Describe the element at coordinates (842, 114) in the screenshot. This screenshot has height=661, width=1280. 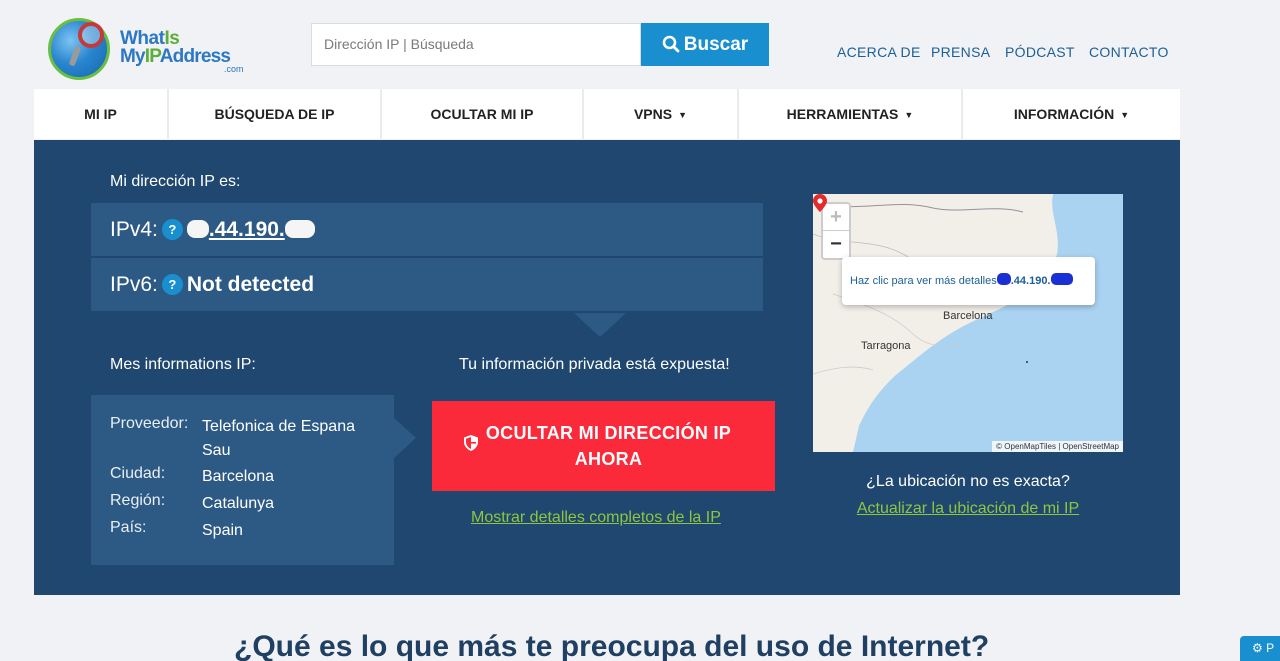
I see `nav-label: HERRAMIENTAS` at that location.